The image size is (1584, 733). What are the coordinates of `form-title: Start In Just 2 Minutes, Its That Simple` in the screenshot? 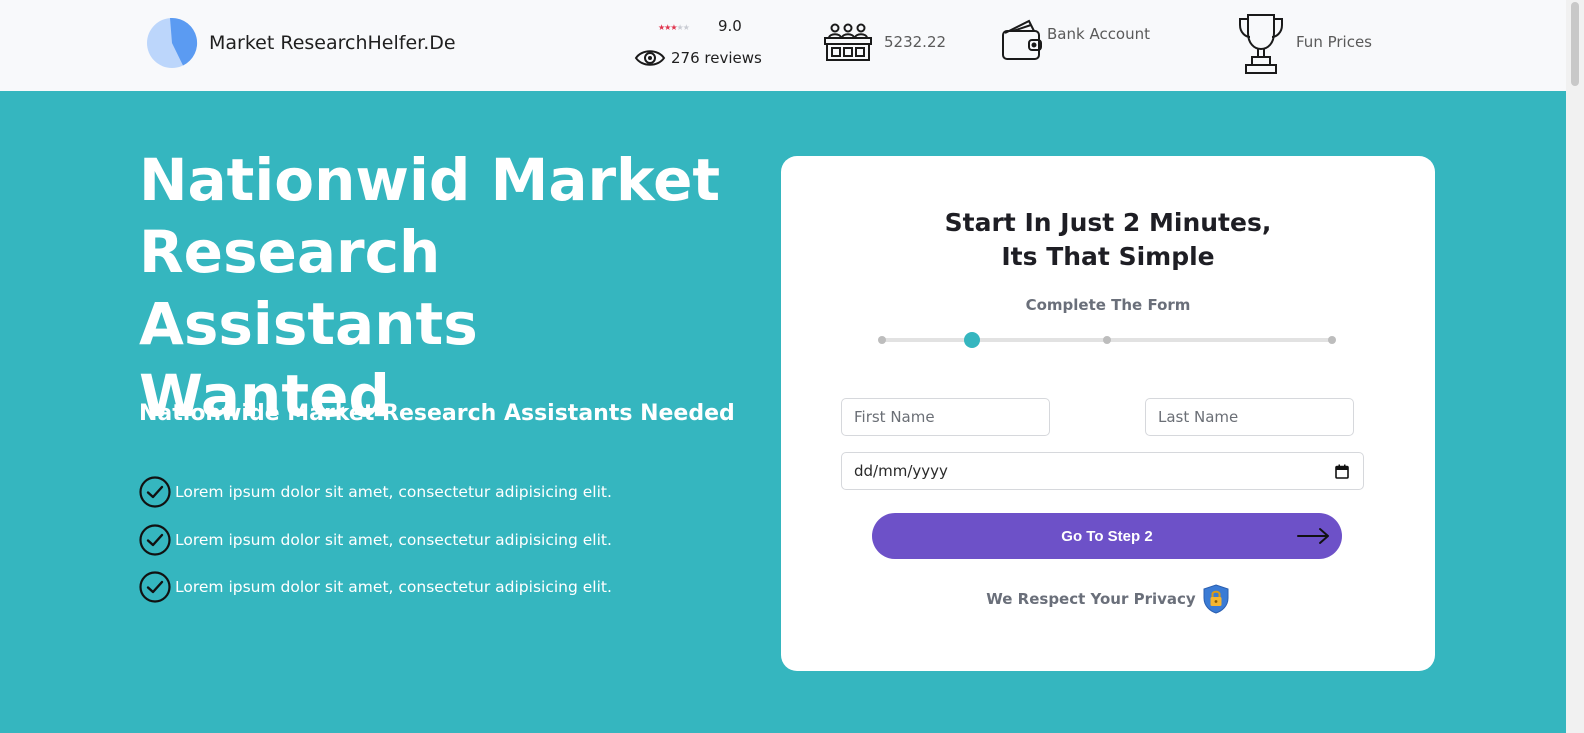 It's located at (1108, 240).